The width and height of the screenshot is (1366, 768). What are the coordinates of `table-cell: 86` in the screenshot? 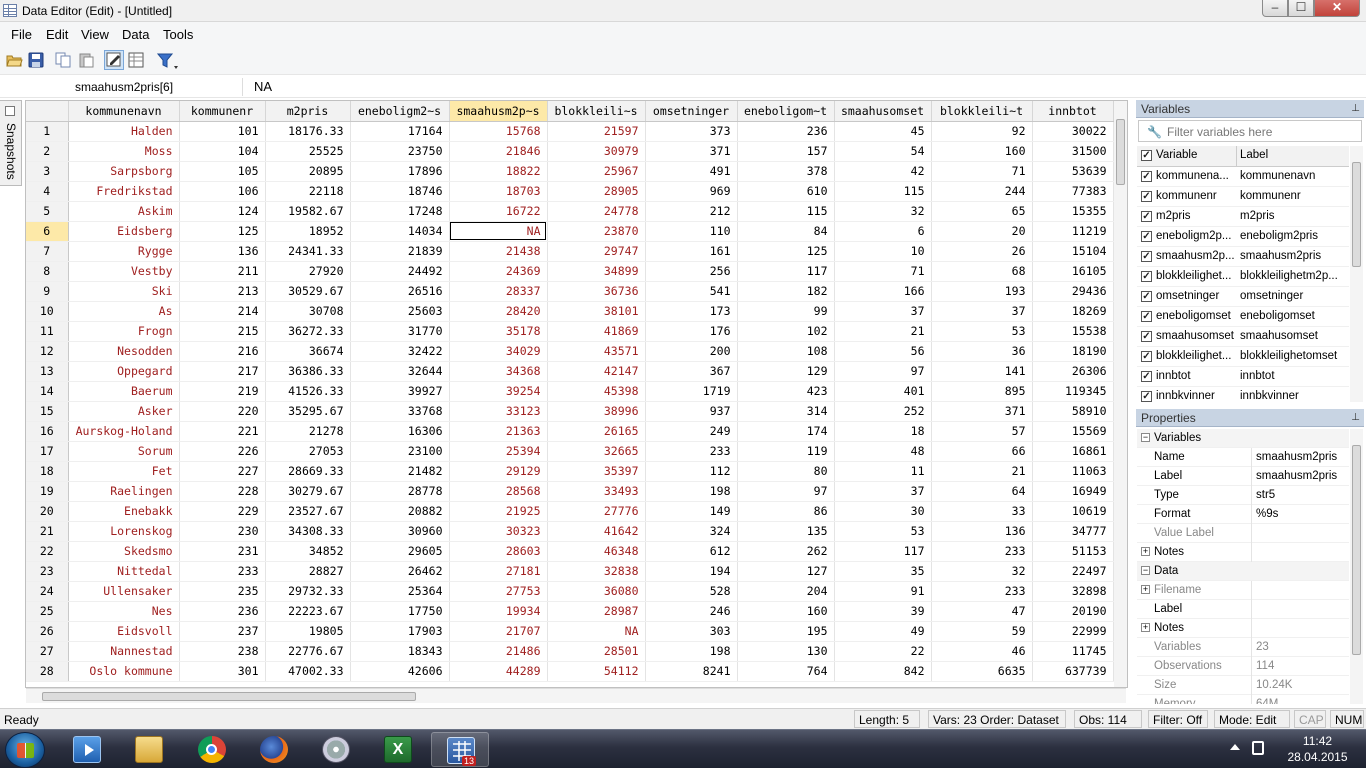 It's located at (786, 511).